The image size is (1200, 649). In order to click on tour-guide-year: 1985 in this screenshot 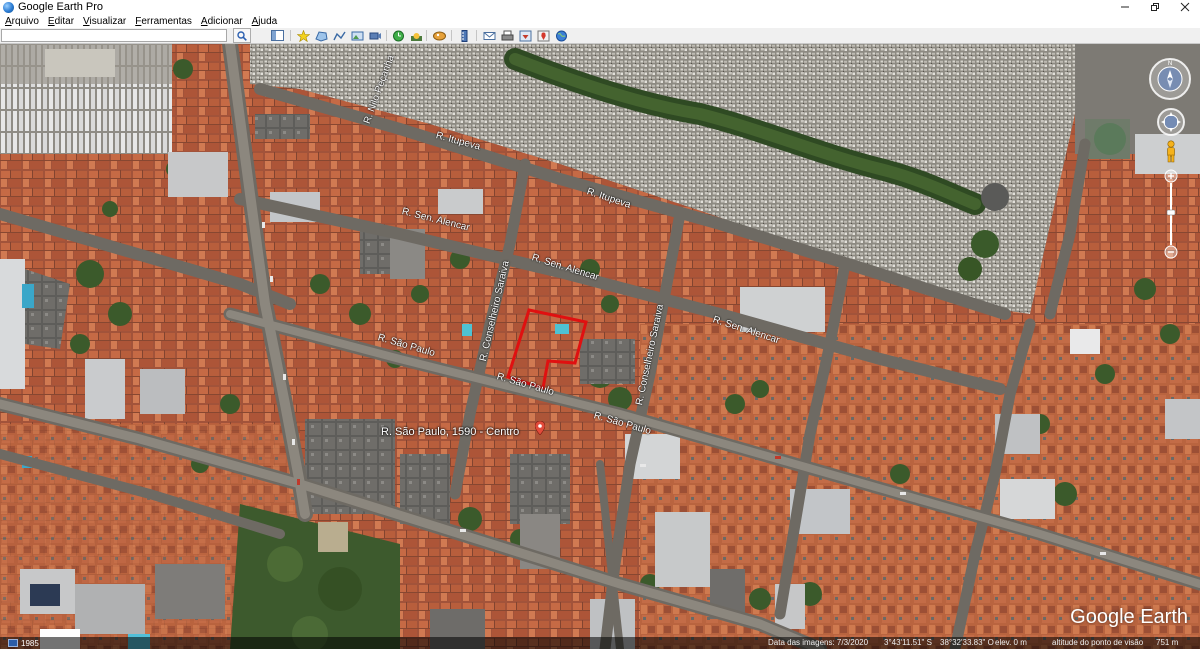, I will do `click(23, 643)`.